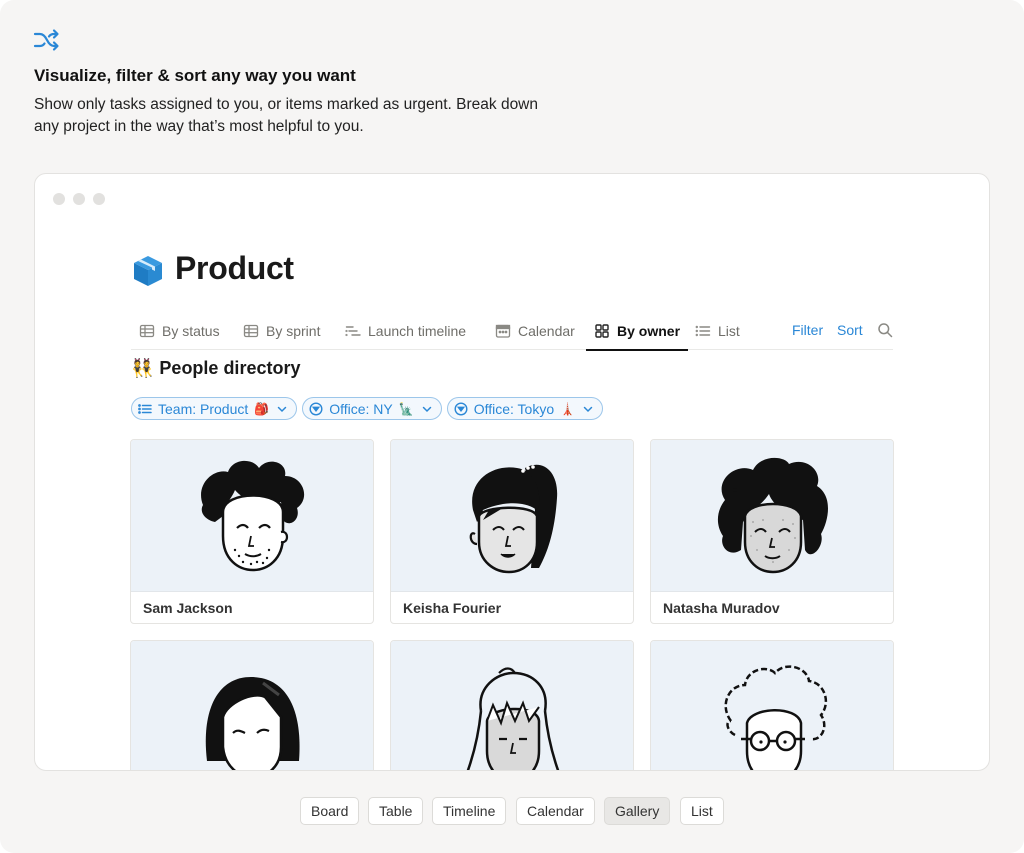 The image size is (1024, 853). I want to click on person-card: Keisha Fourier, so click(512, 531).